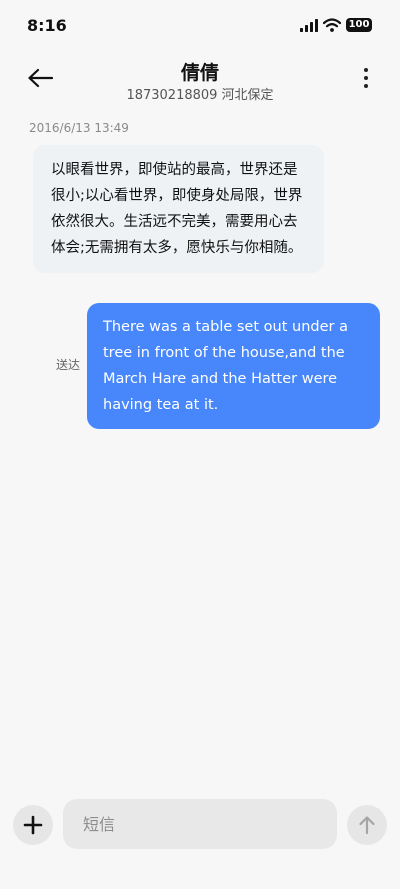  I want to click on send-button, so click(367, 825).